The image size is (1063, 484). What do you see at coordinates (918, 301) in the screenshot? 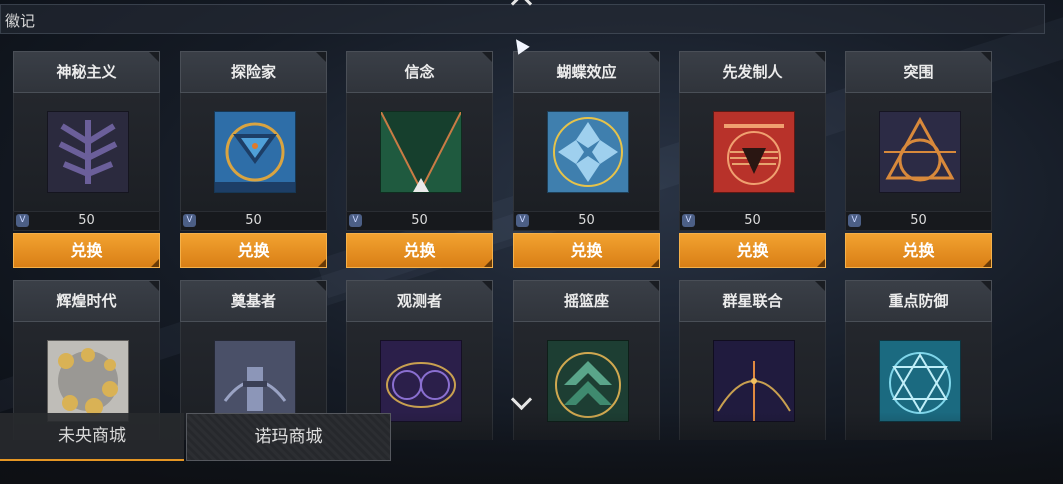
I see `emblem-title: 重点防御` at bounding box center [918, 301].